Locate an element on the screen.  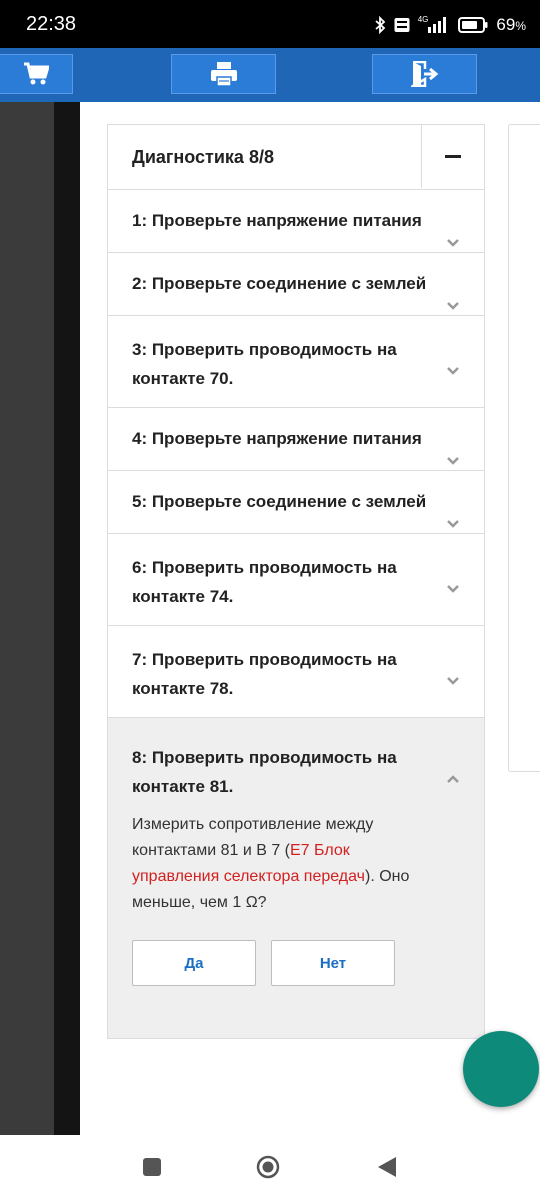
status-icons: 4G 69% is located at coordinates (450, 25).